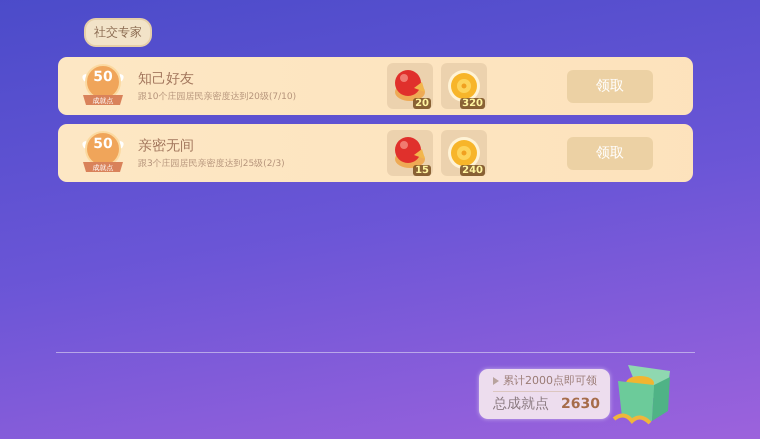 This screenshot has width=760, height=439. I want to click on reward-count: 20, so click(422, 103).